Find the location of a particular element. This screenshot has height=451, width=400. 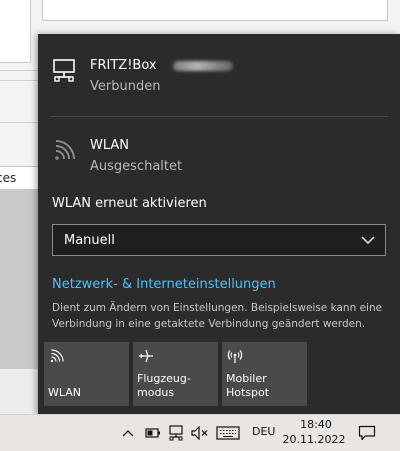

battery-icon is located at coordinates (152, 433).